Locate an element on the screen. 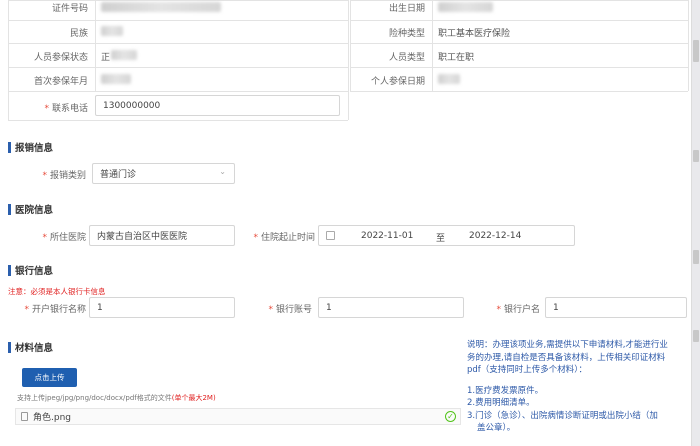 The width and height of the screenshot is (700, 446). insured-status-label: 人员参保状态 is located at coordinates (60, 58).